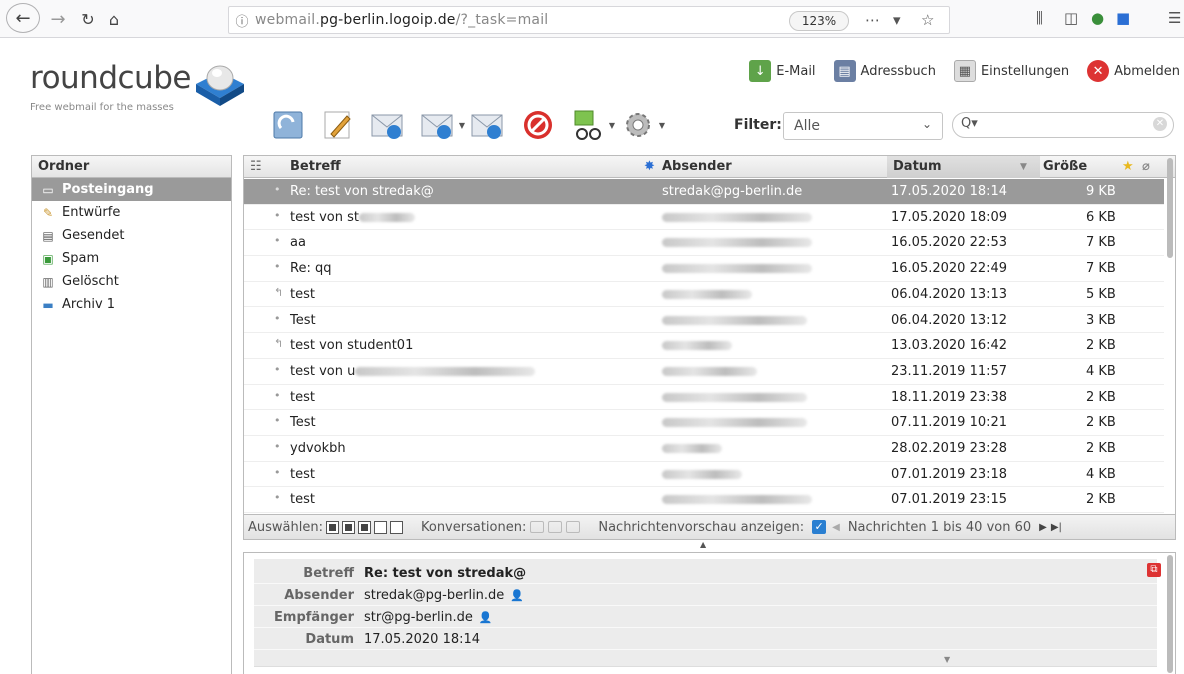 Image resolution: width=1184 pixels, height=674 pixels. Describe the element at coordinates (1071, 18) in the screenshot. I see `sidebar-icon: ◫` at that location.